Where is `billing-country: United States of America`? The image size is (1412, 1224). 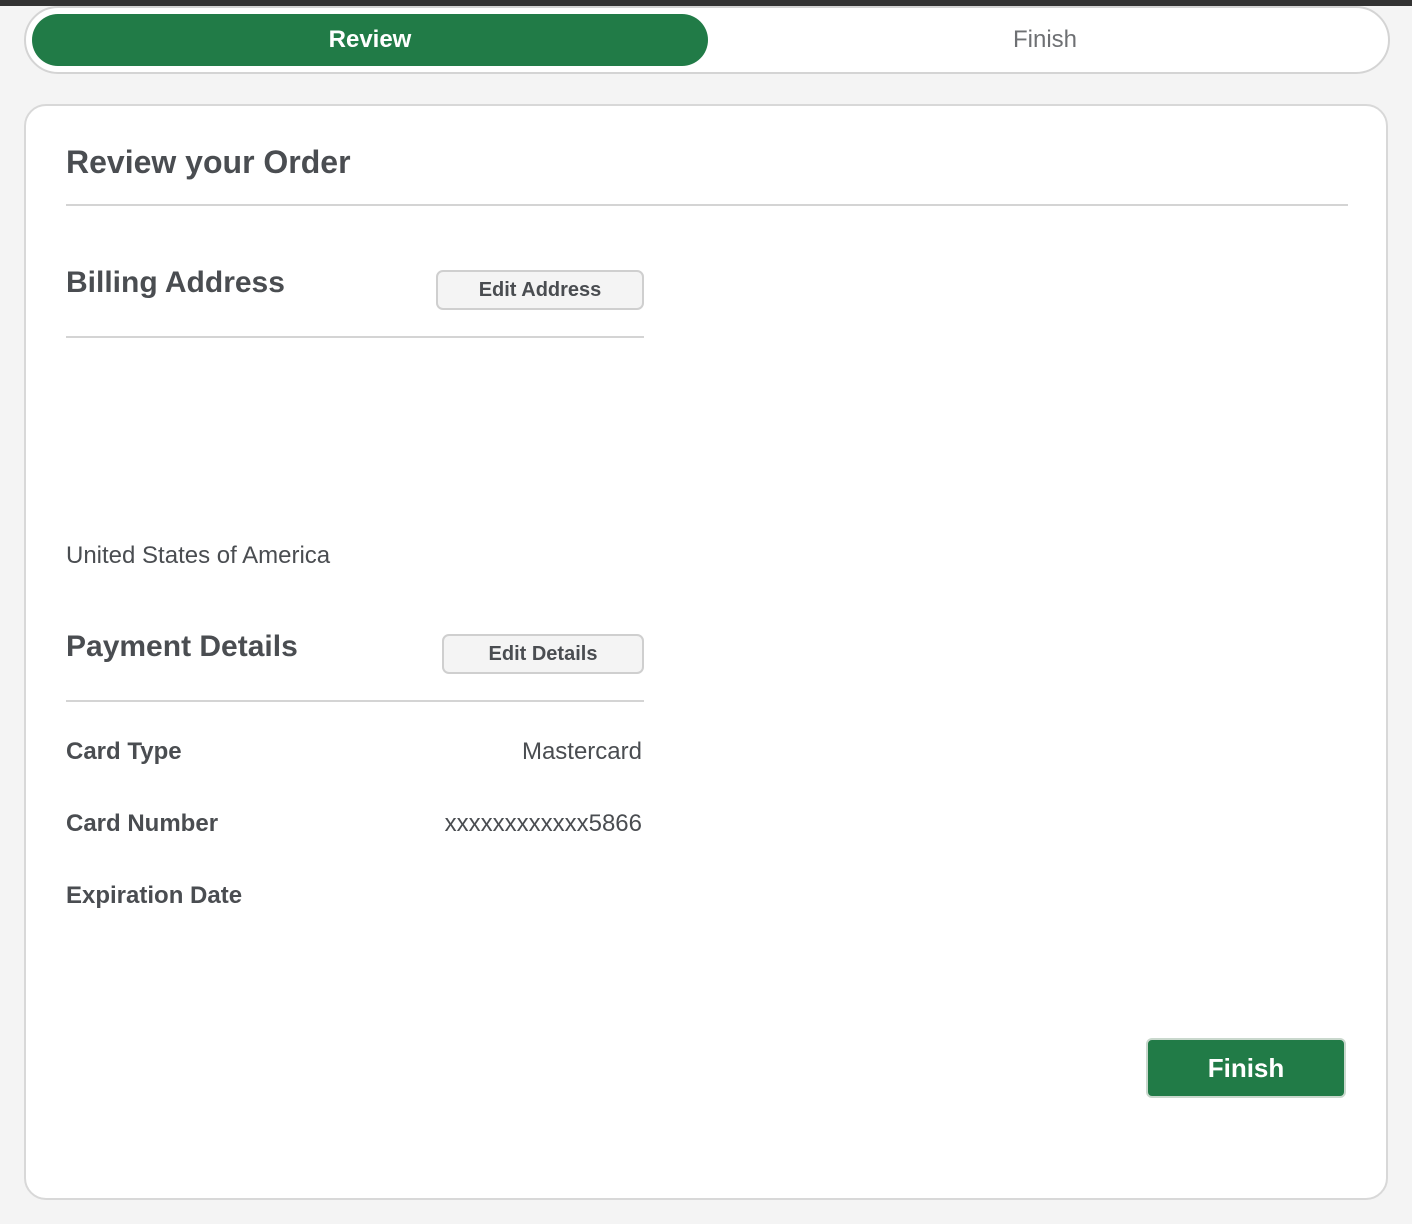
billing-country: United States of America is located at coordinates (198, 555).